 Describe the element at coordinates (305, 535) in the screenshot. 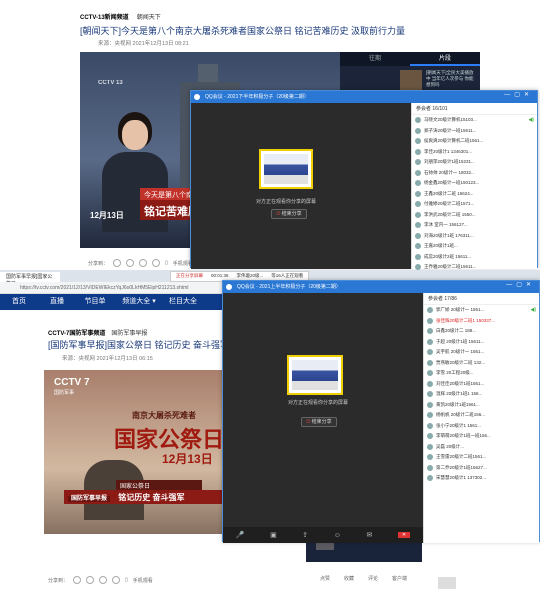

I see `share-screen-icon: ⇪` at that location.